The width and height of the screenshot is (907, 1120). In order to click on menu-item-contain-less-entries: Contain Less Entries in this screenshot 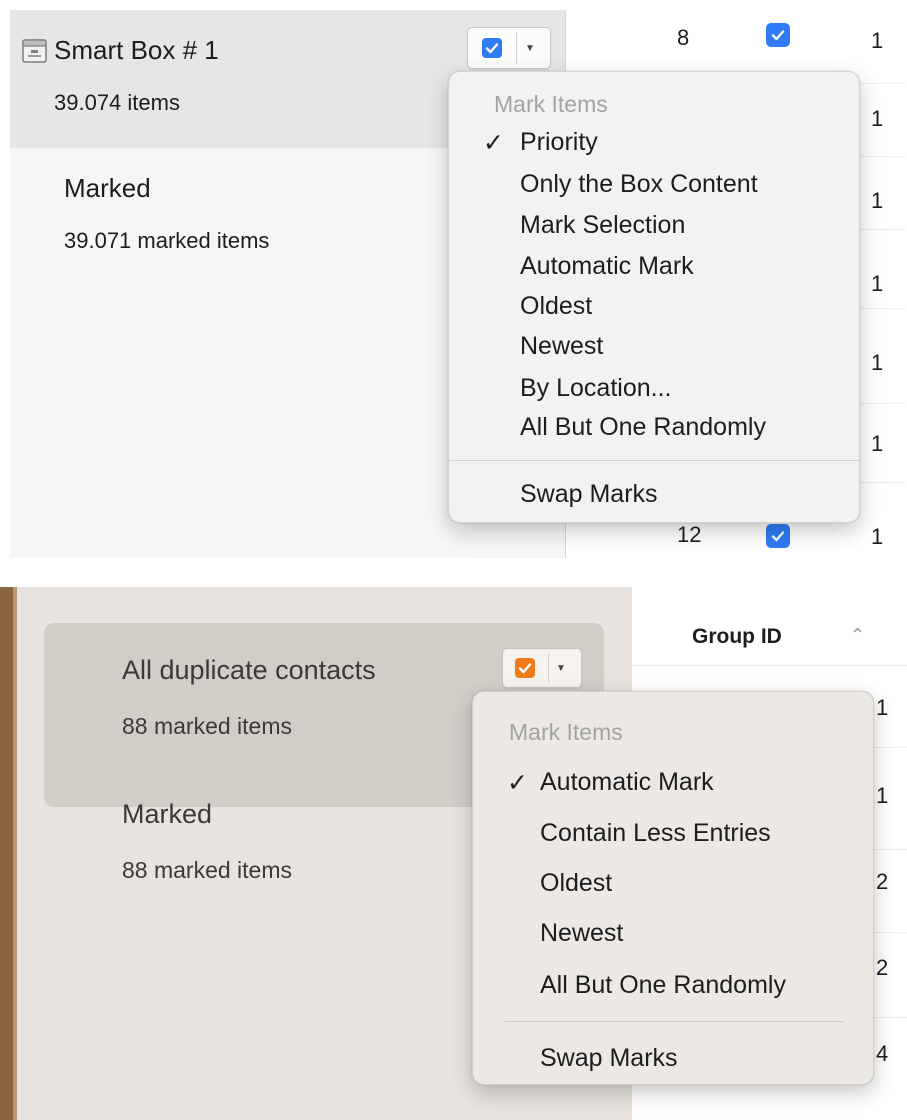, I will do `click(655, 833)`.